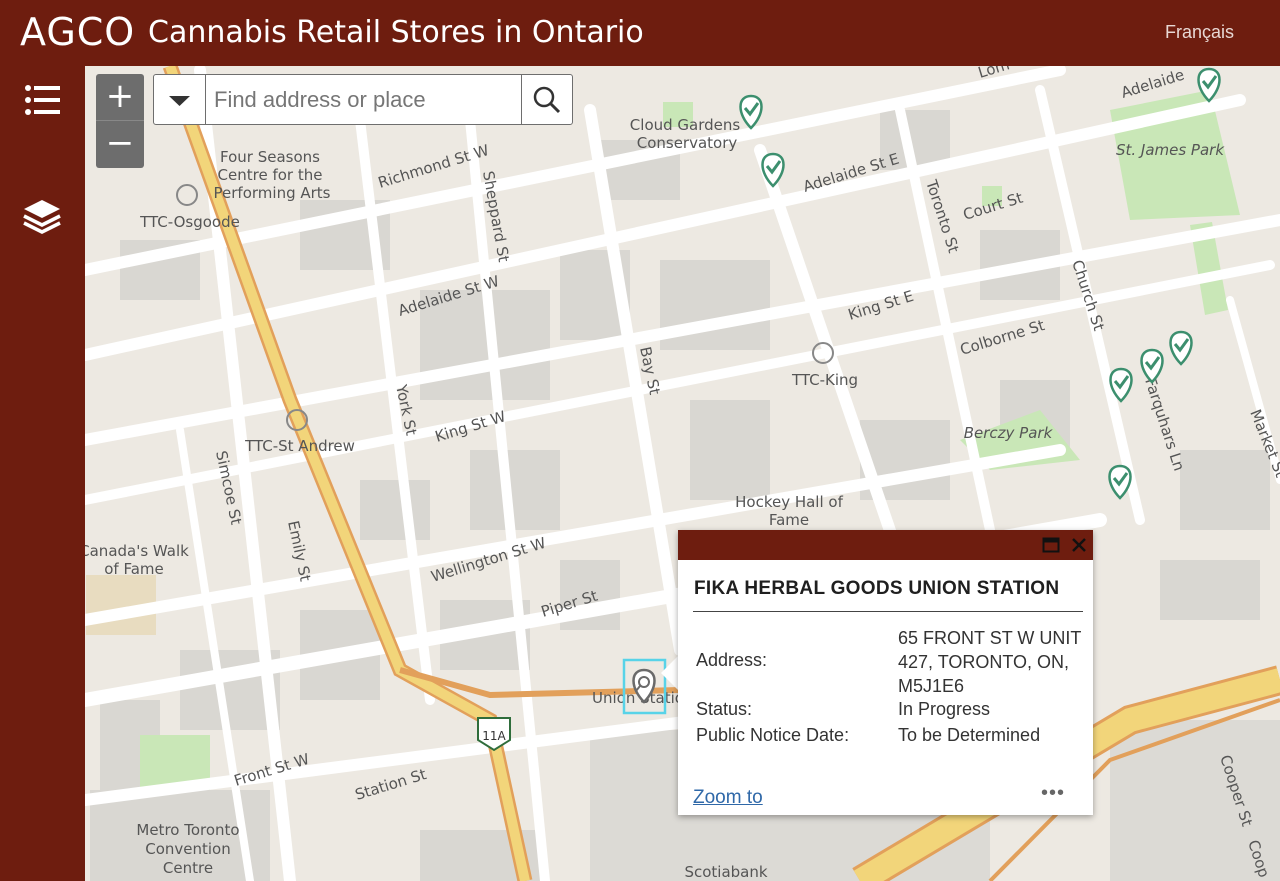 This screenshot has height=881, width=1280. I want to click on field-value-status: In Progress, so click(944, 709).